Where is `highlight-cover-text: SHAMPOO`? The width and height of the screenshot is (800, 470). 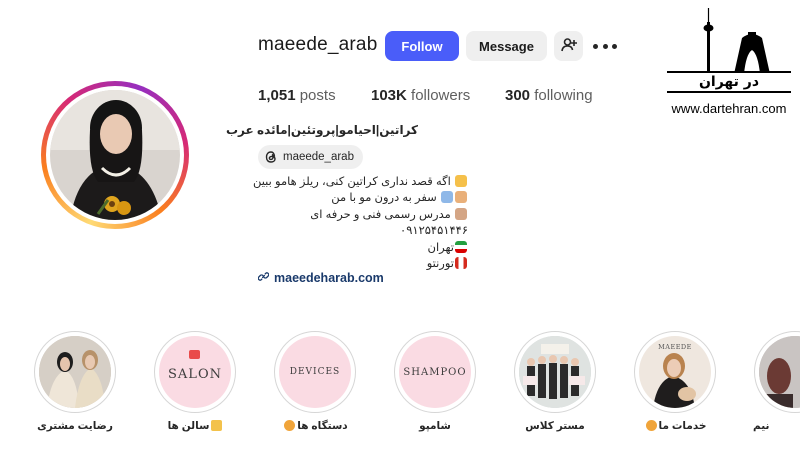
highlight-cover-text: SHAMPOO is located at coordinates (435, 372).